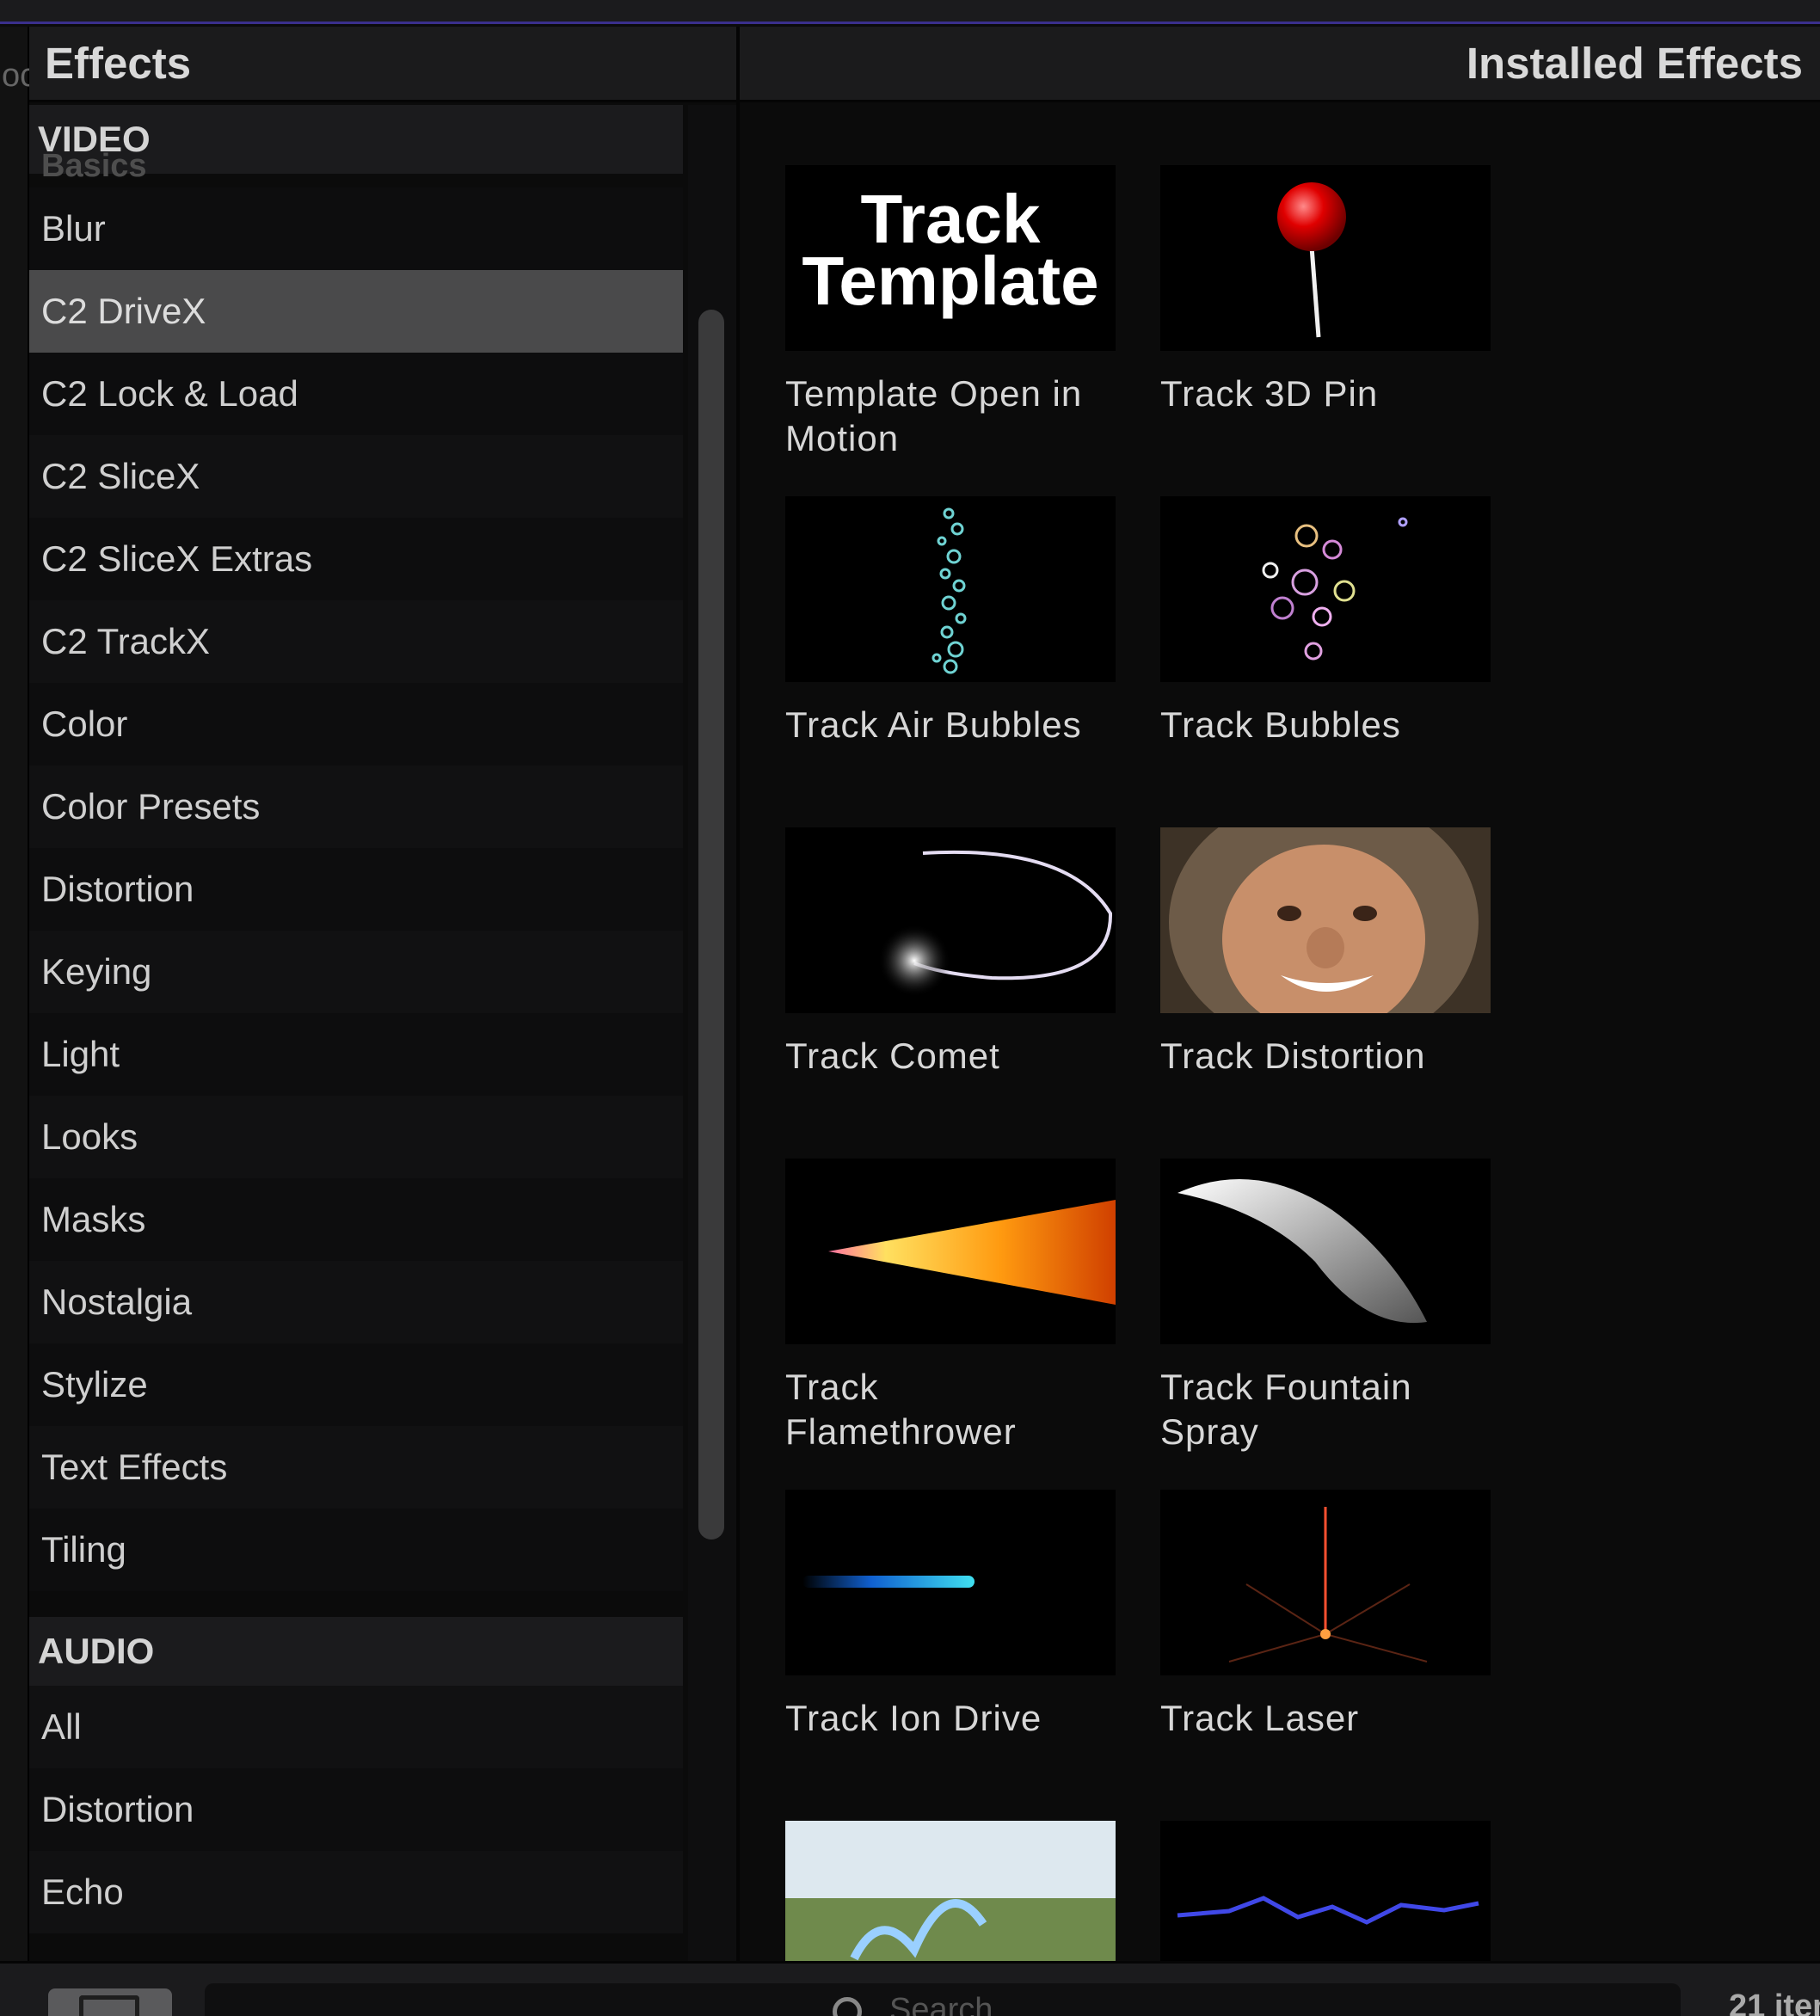  What do you see at coordinates (356, 477) in the screenshot?
I see `sidebar-item-c2-slicex: C2 SliceX` at bounding box center [356, 477].